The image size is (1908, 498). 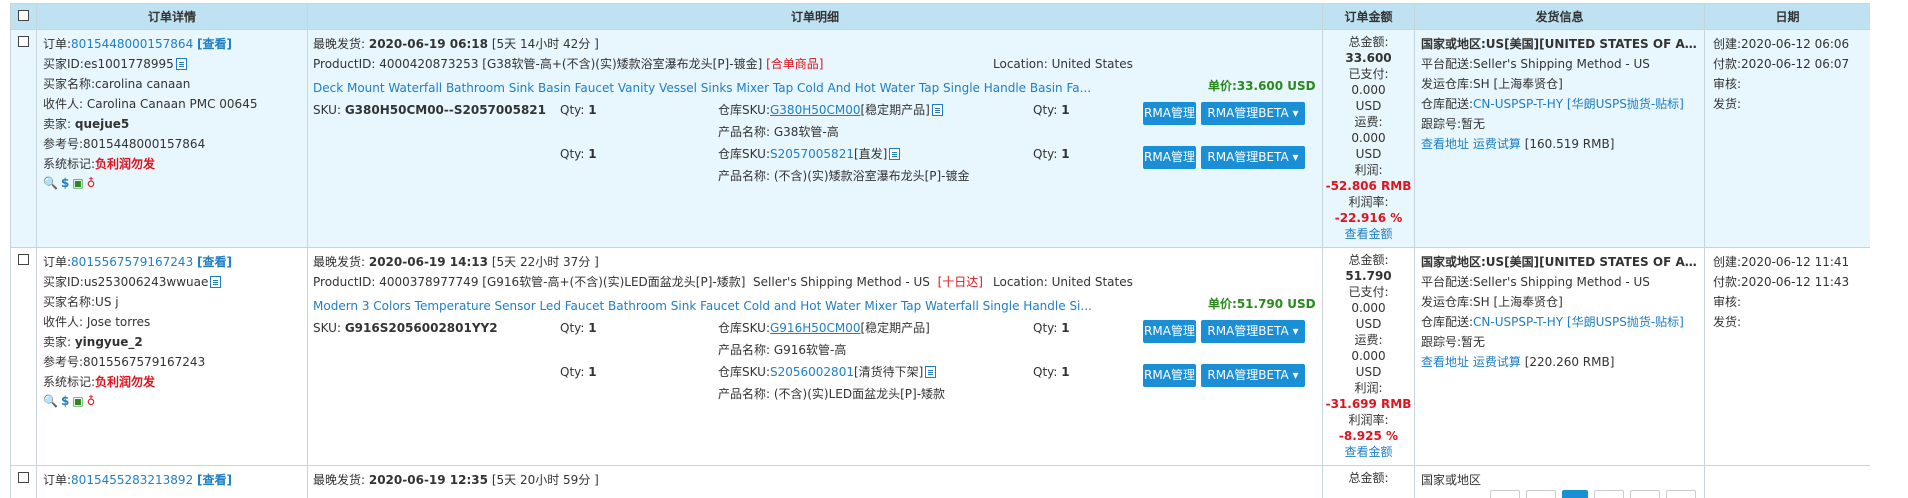 I want to click on address-trial-line: 查看地址 运费试算 [160.519 RMB], so click(x=1559, y=144).